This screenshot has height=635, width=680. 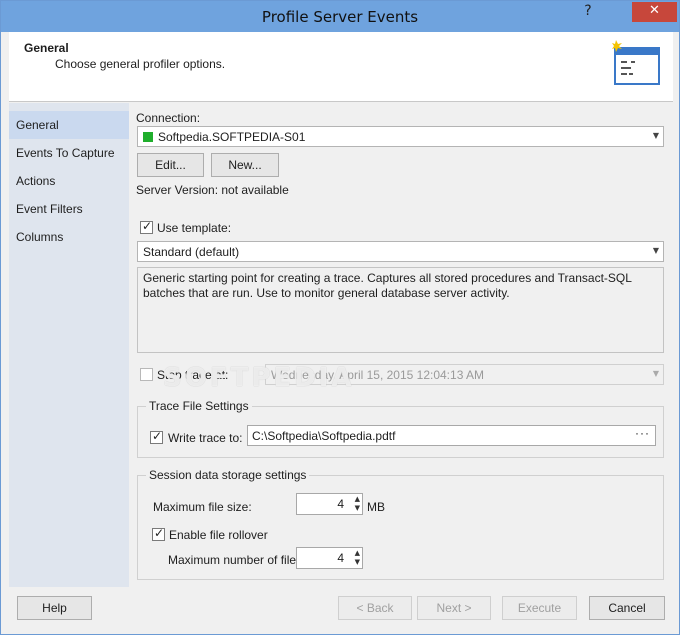 What do you see at coordinates (194, 228) in the screenshot?
I see `use-template-label: Use template:` at bounding box center [194, 228].